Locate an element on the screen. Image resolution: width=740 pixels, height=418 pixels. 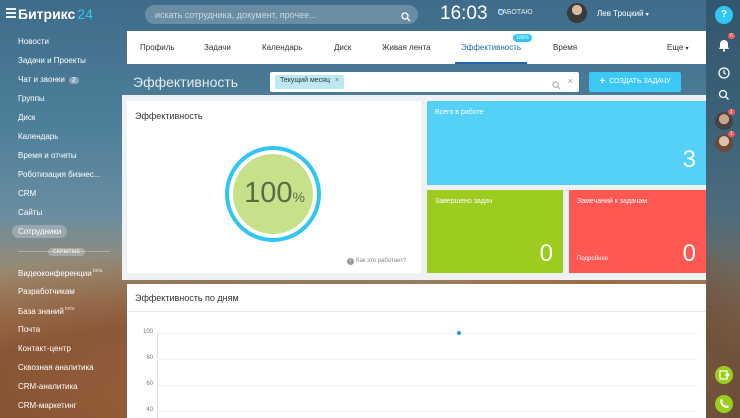
right-rail: ? 6 1 1 is located at coordinates (723, 209).